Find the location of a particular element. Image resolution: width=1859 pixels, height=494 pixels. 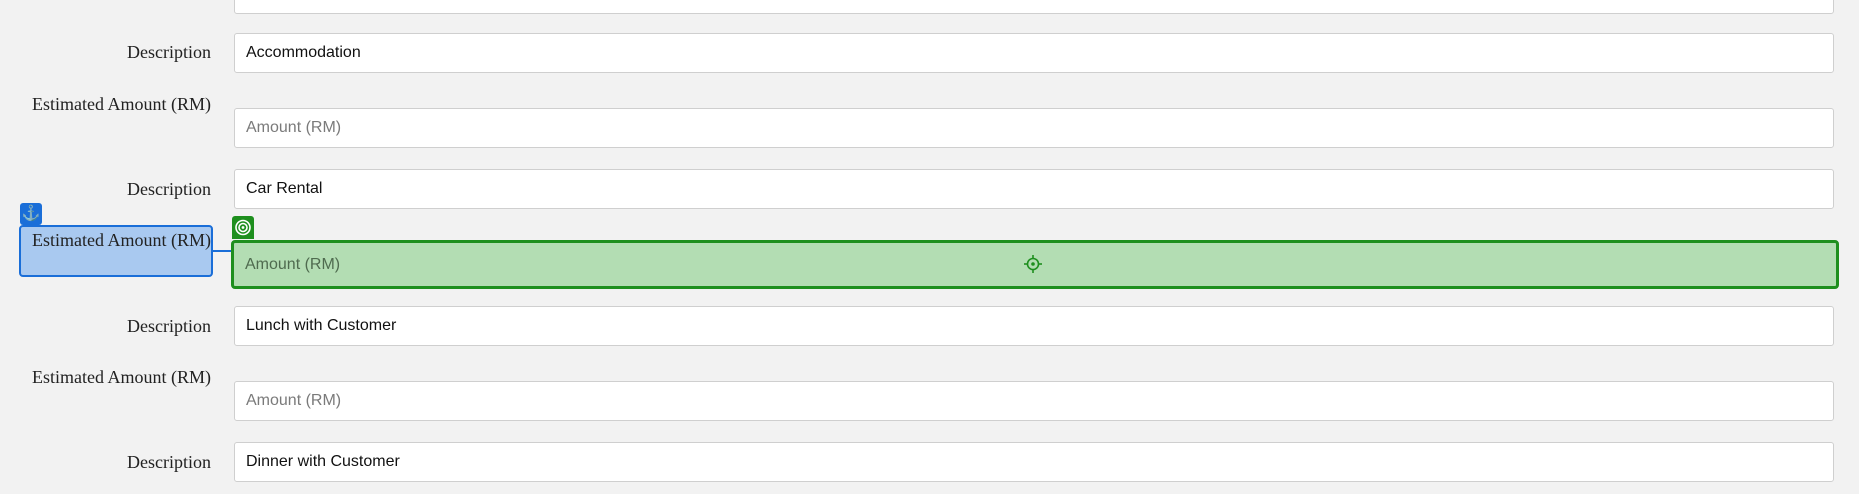

description-input: Lunch with Customer is located at coordinates (1034, 326).